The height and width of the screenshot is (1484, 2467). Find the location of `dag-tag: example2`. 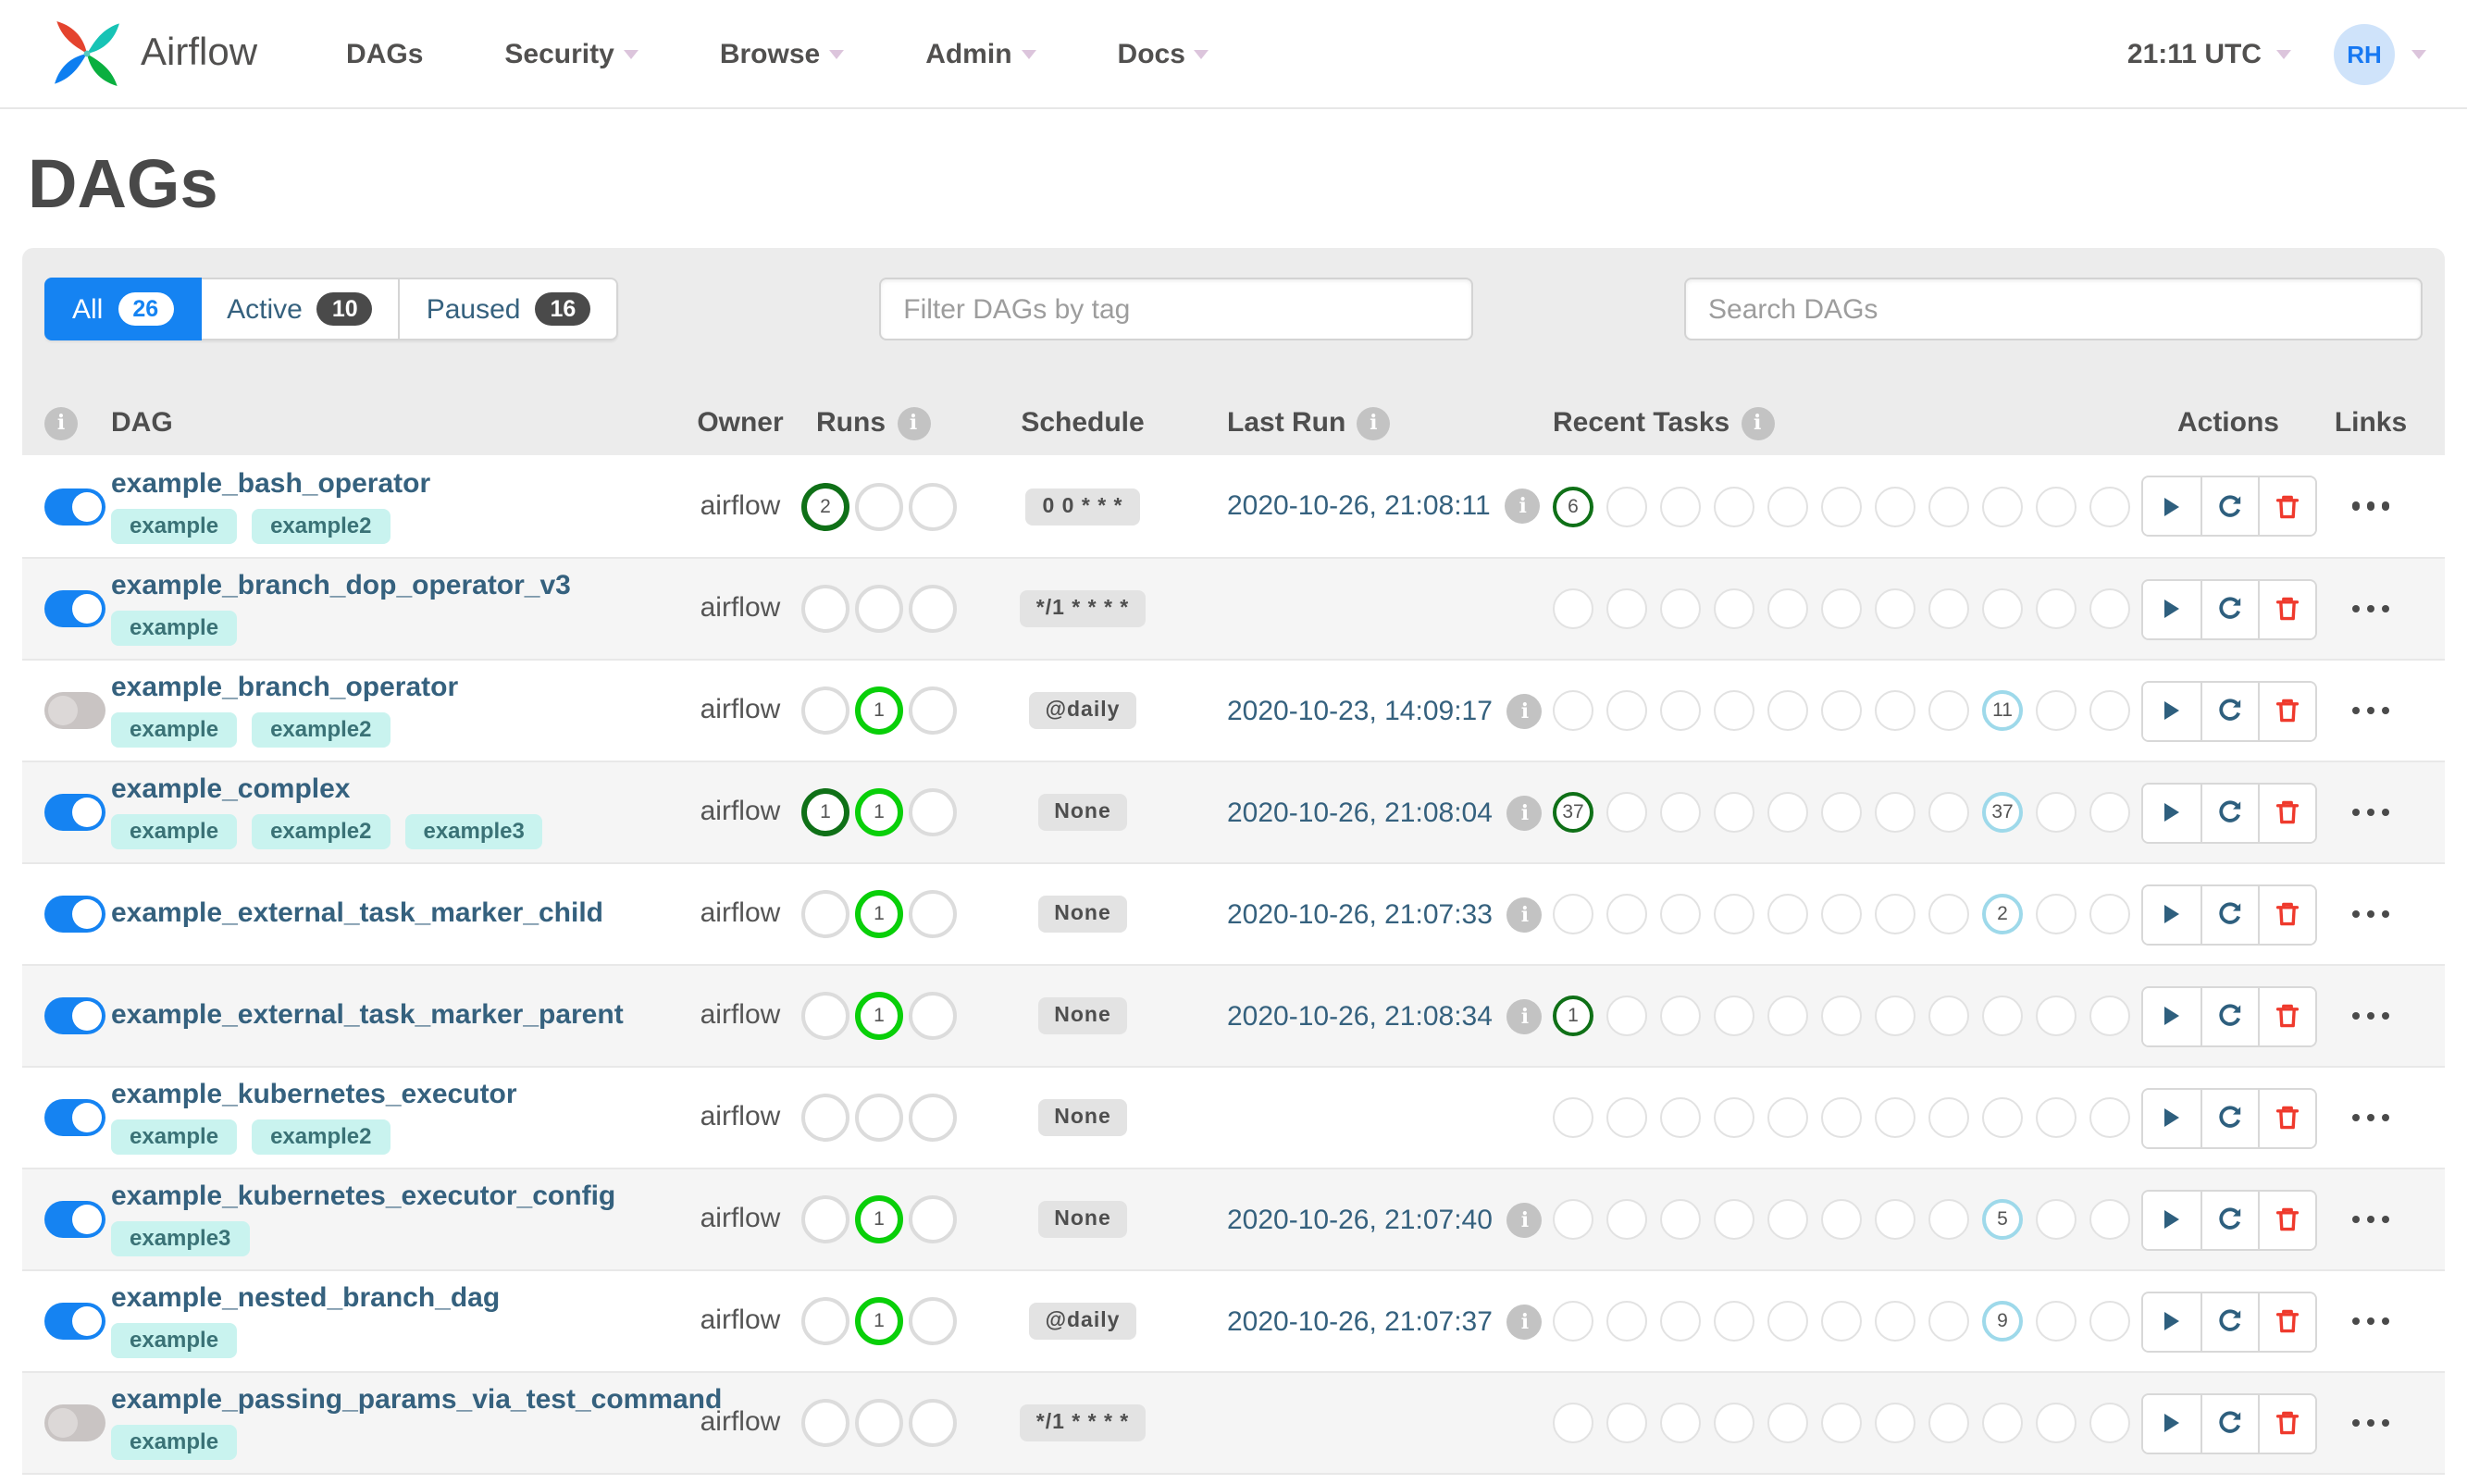

dag-tag: example2 is located at coordinates (321, 1137).